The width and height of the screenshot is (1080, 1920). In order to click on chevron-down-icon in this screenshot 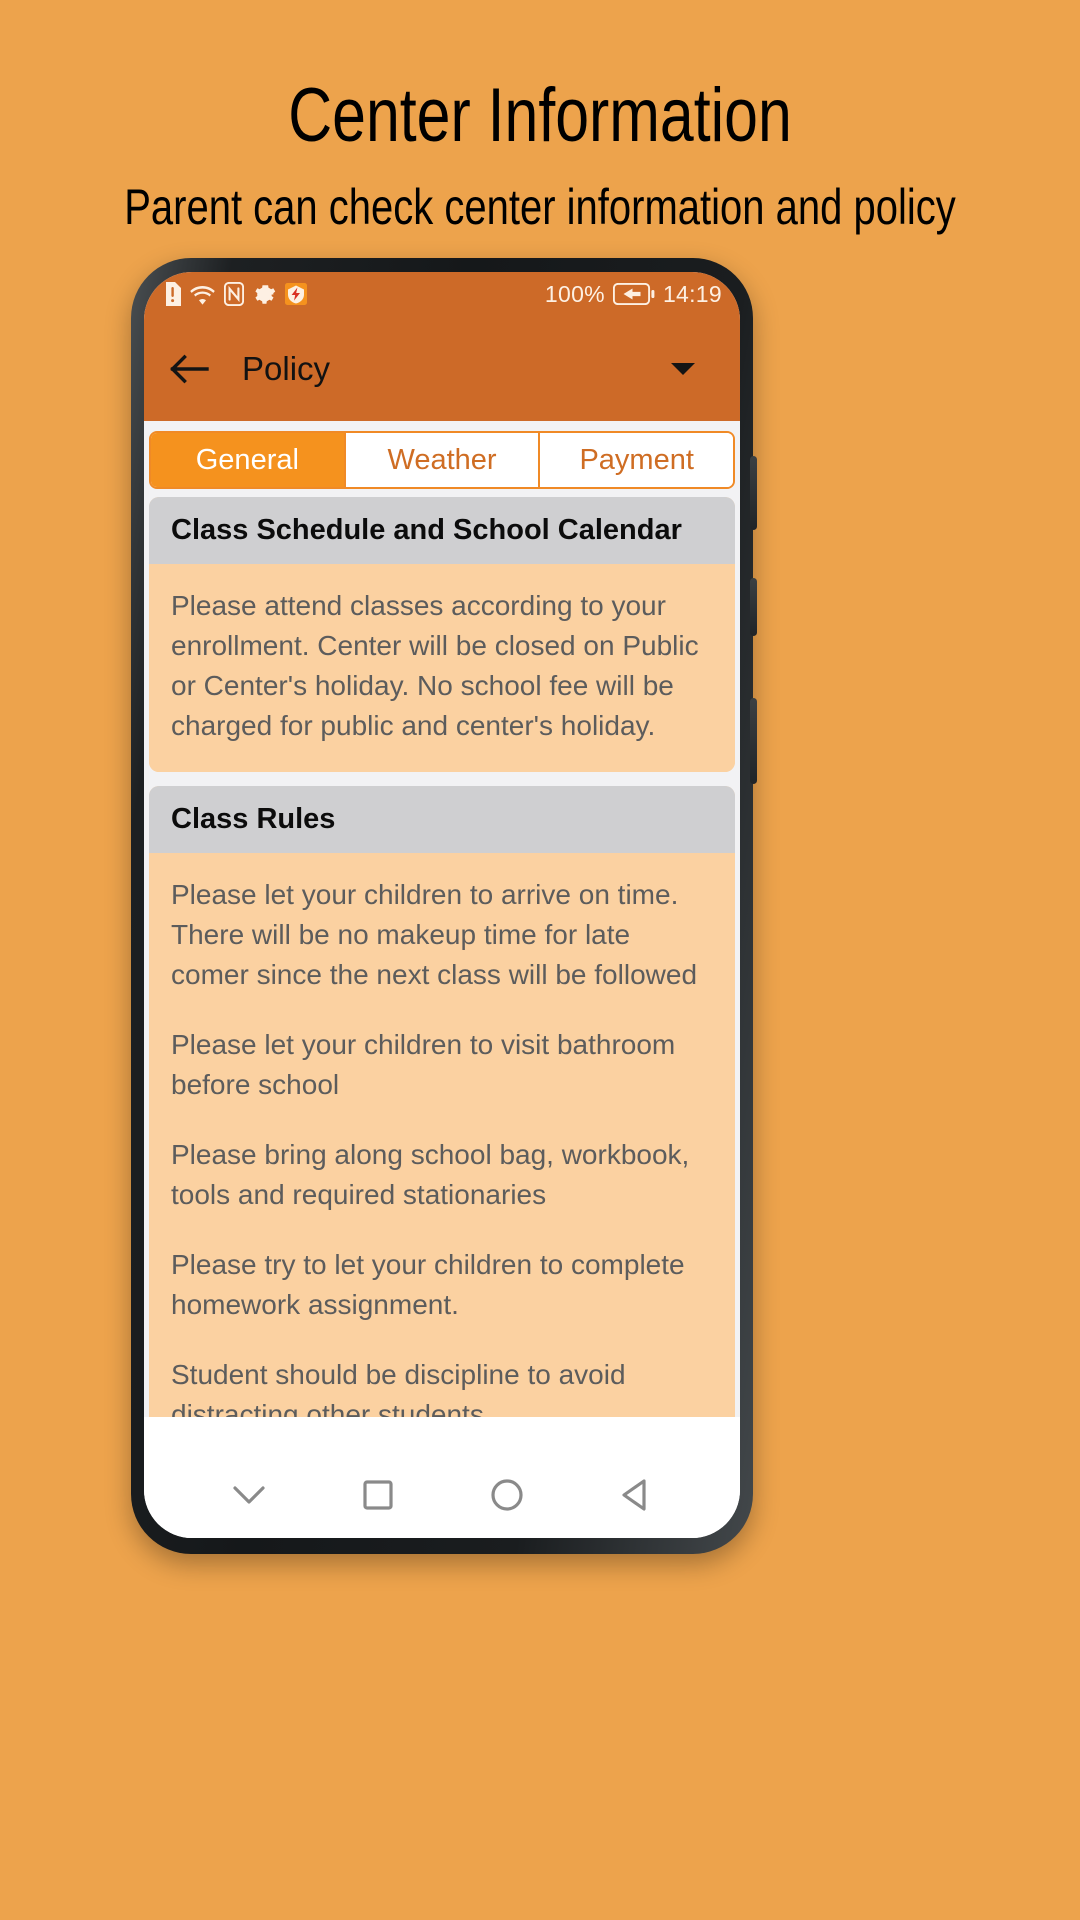, I will do `click(249, 1495)`.